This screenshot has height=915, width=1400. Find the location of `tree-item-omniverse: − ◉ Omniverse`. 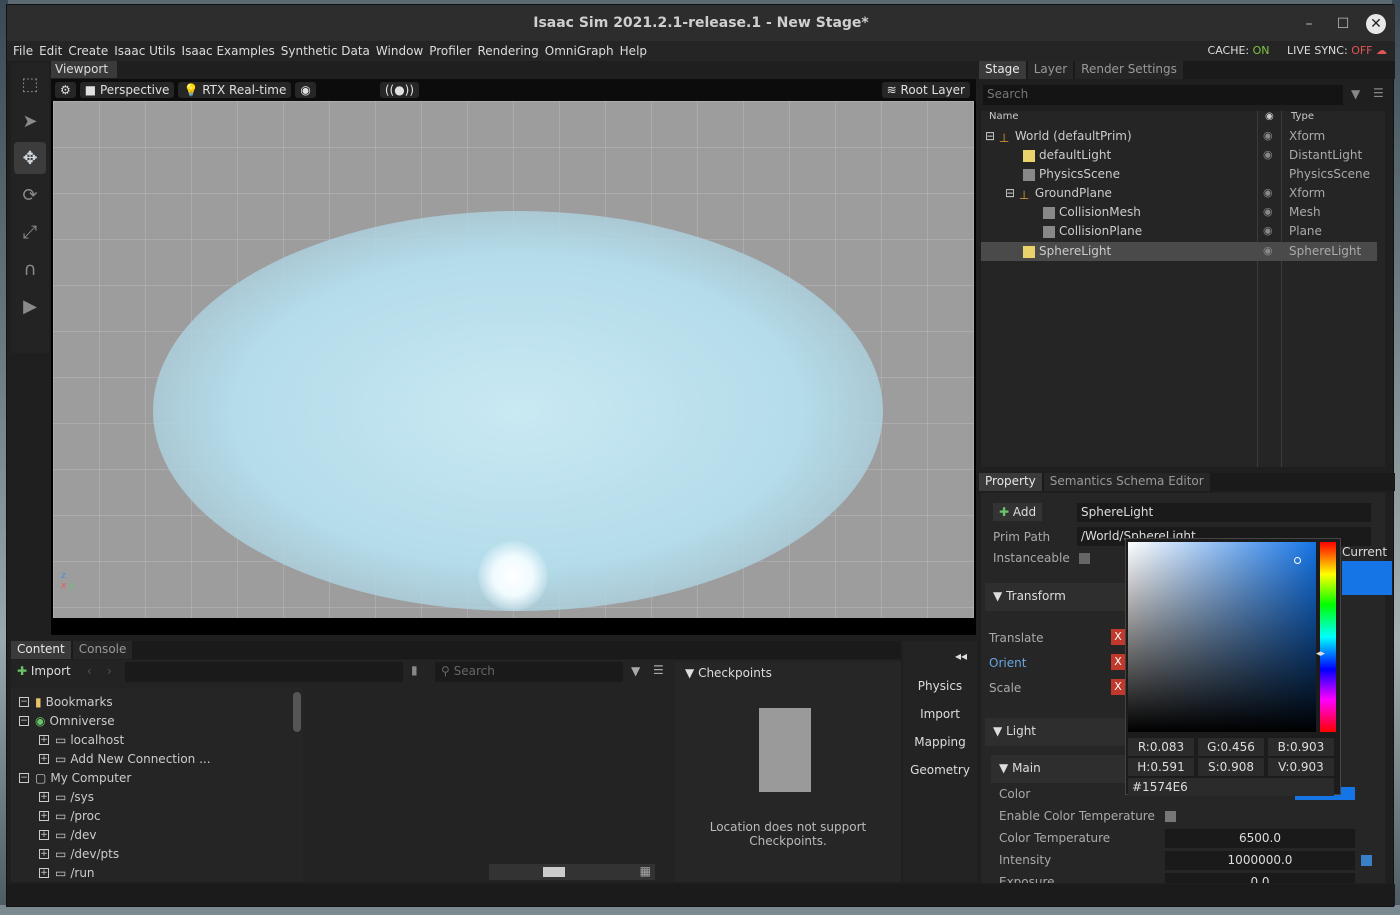

tree-item-omniverse: − ◉ Omniverse is located at coordinates (67, 720).